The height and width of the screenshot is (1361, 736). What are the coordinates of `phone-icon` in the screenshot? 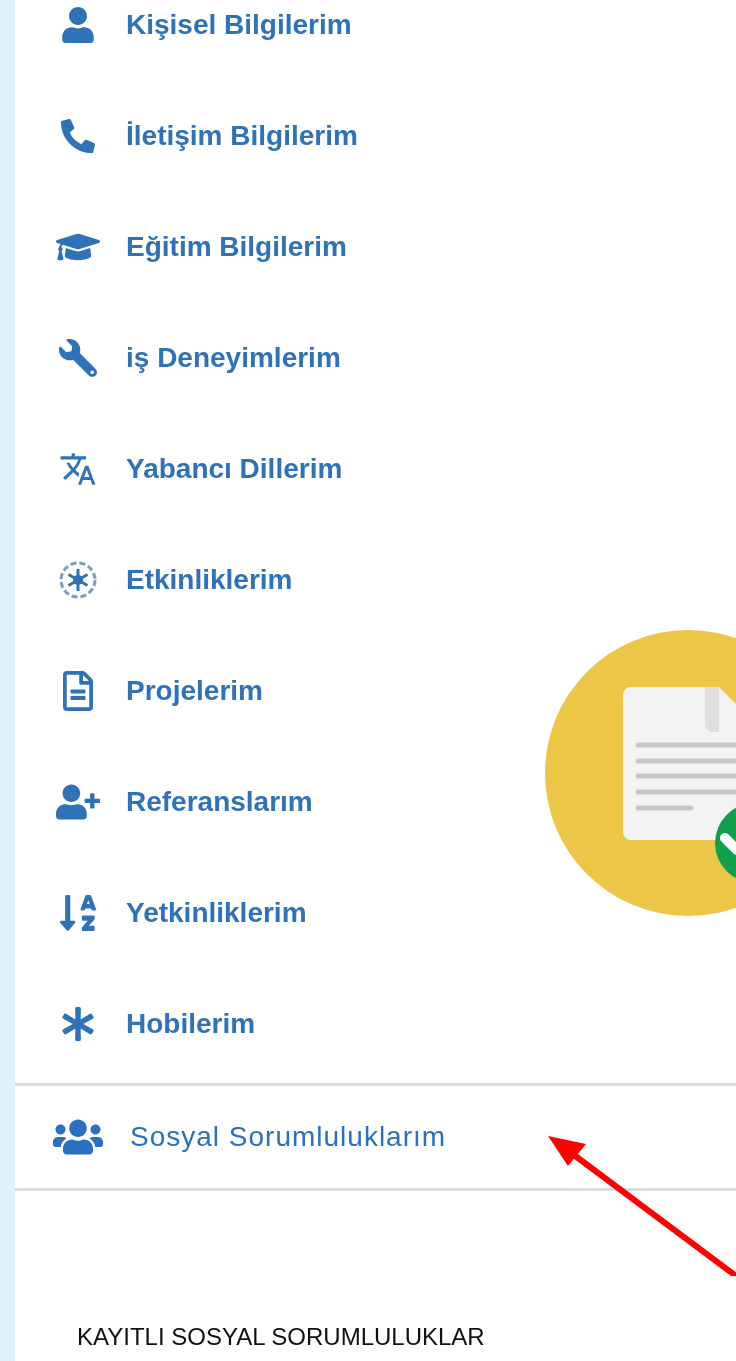 It's located at (78, 136).